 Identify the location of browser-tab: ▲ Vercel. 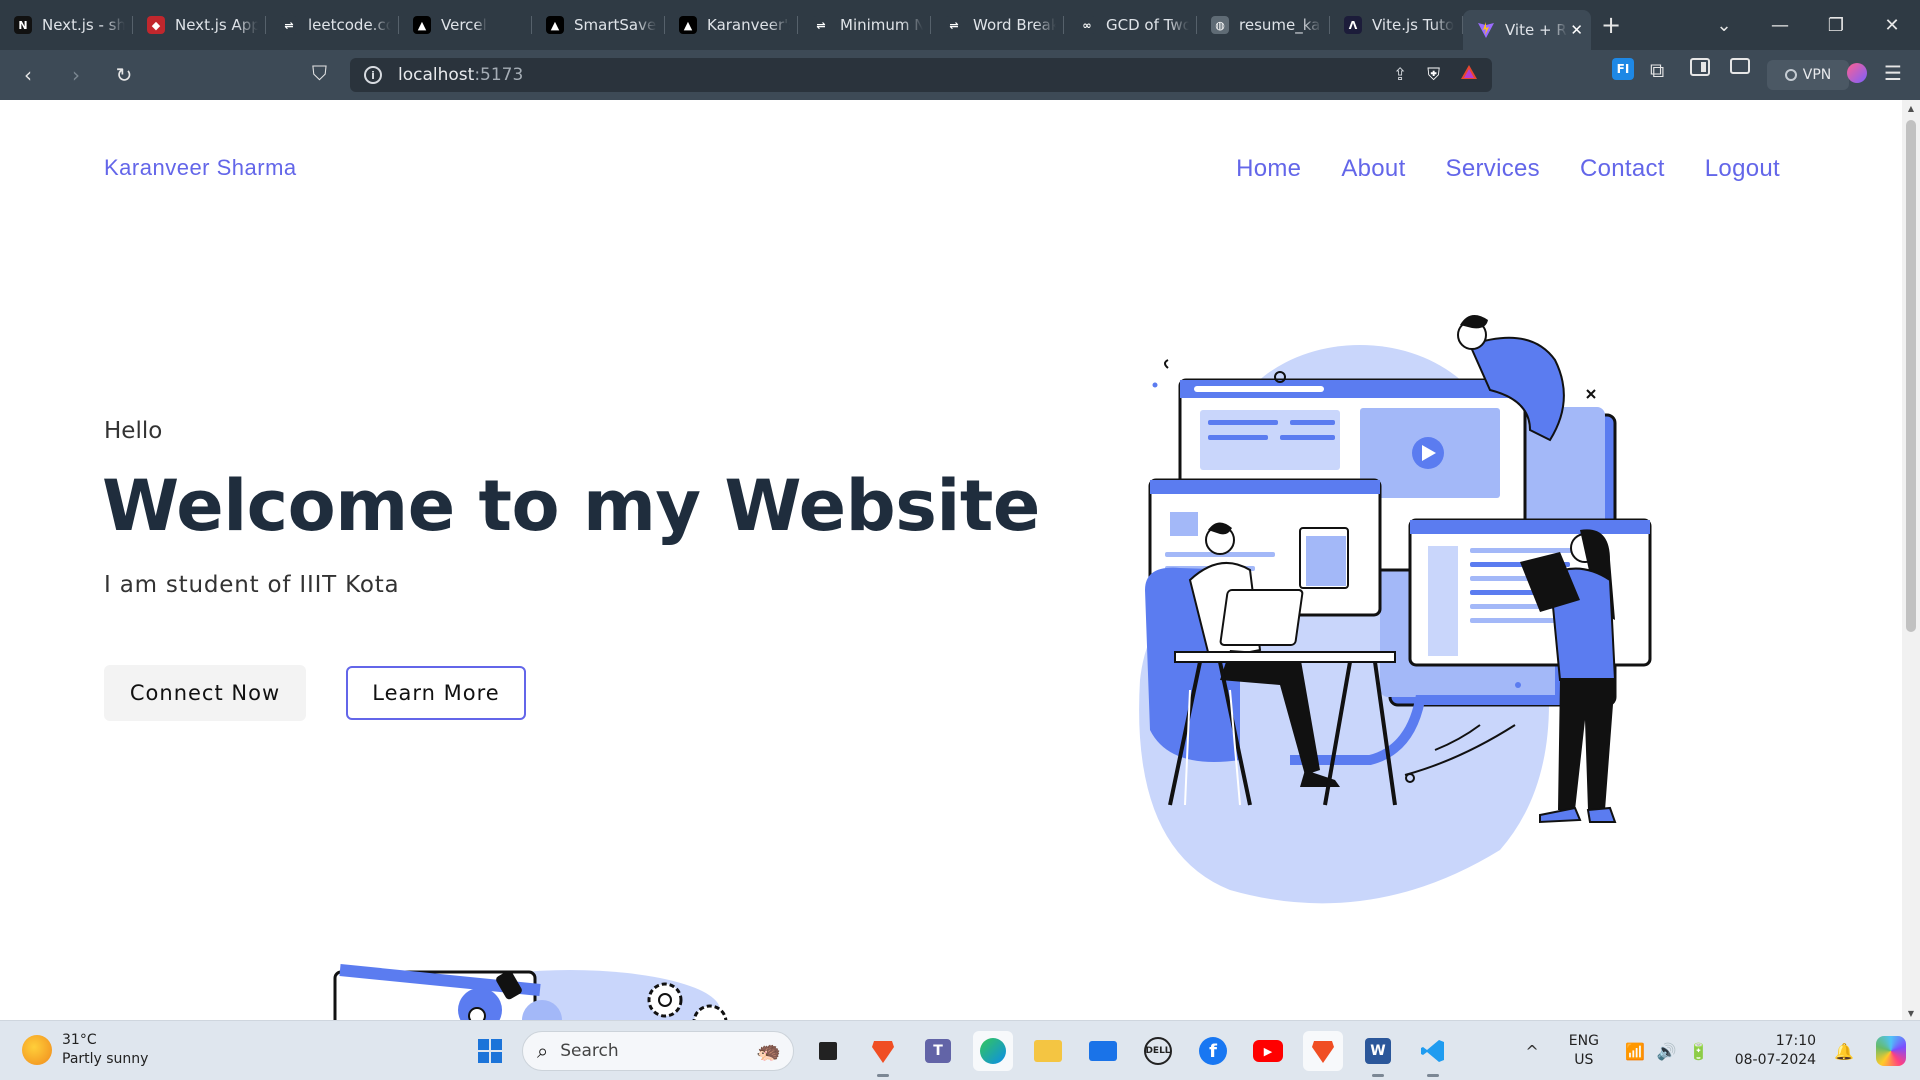
(465, 25).